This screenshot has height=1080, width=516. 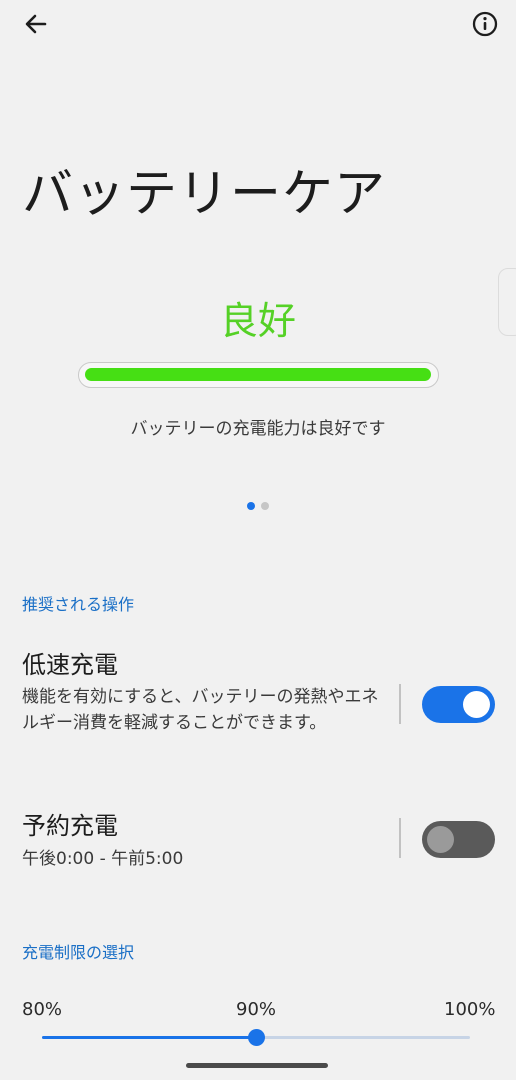 I want to click on slow-charging-description: 機能を有効にすると、バッテリーの発熱やエネルギー消費を軽減することができます。, so click(x=200, y=710).